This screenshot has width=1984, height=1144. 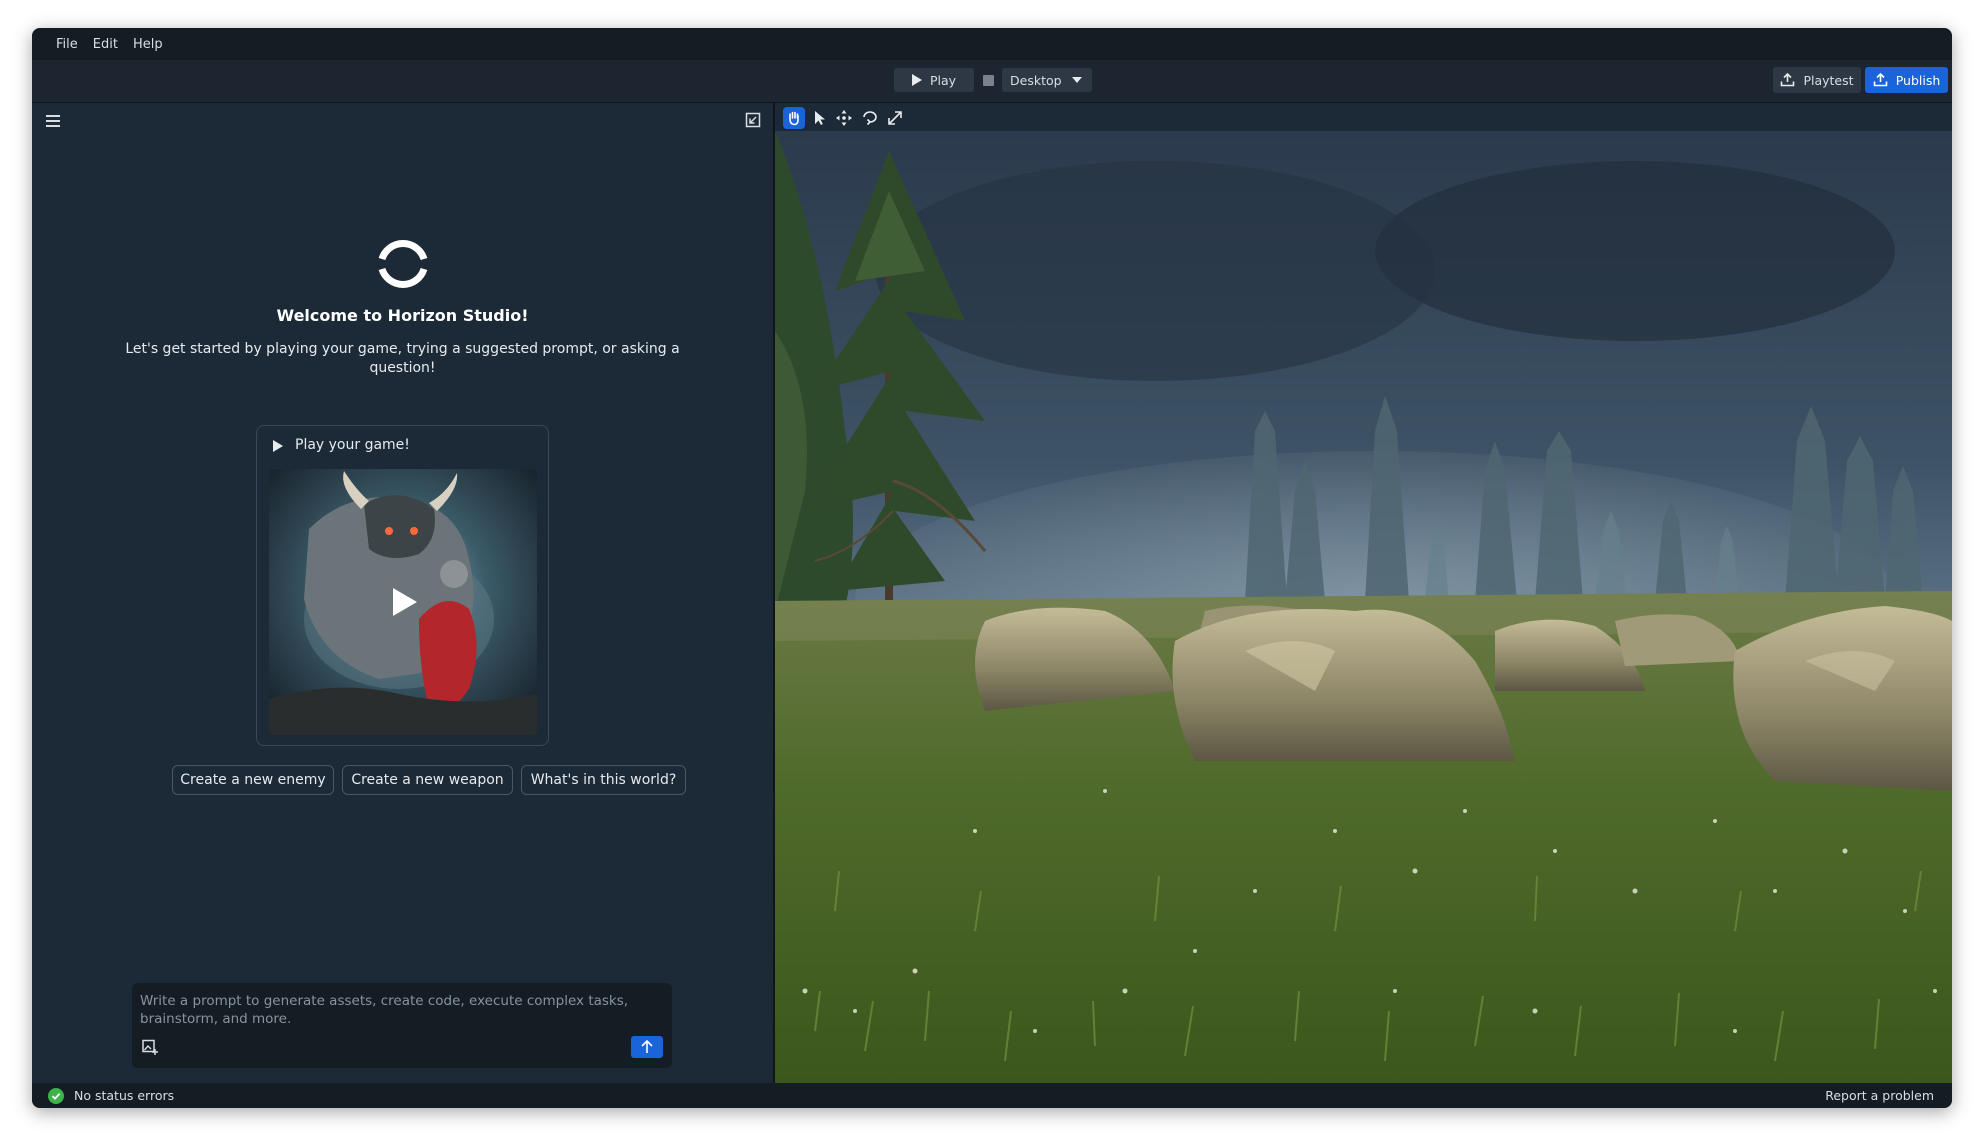 I want to click on chevron-down-icon, so click(x=1077, y=80).